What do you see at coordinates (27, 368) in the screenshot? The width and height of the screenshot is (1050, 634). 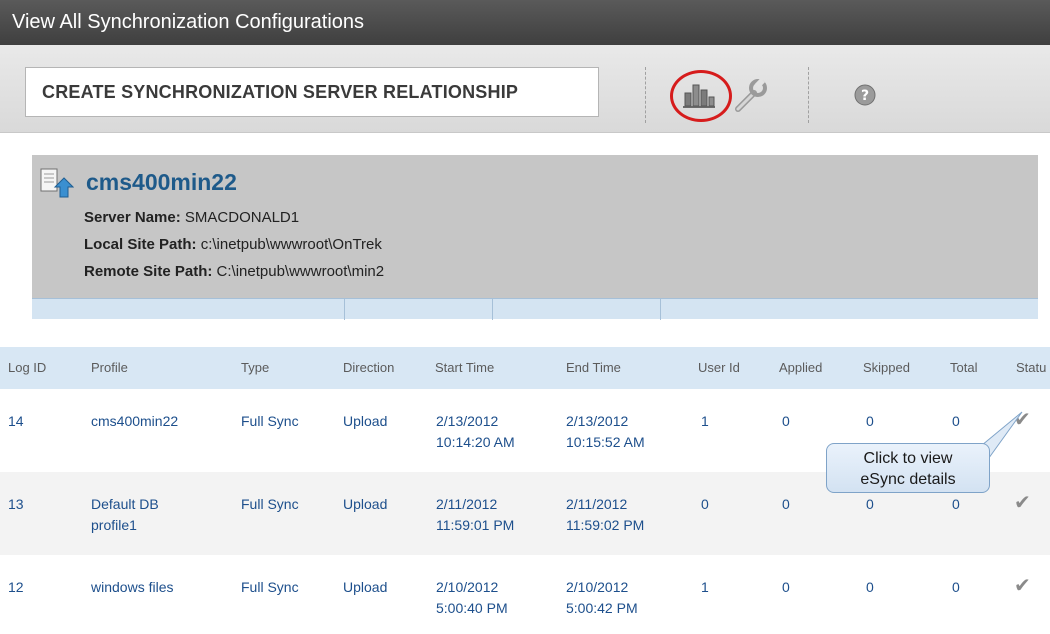 I see `col-log-id: Log ID` at bounding box center [27, 368].